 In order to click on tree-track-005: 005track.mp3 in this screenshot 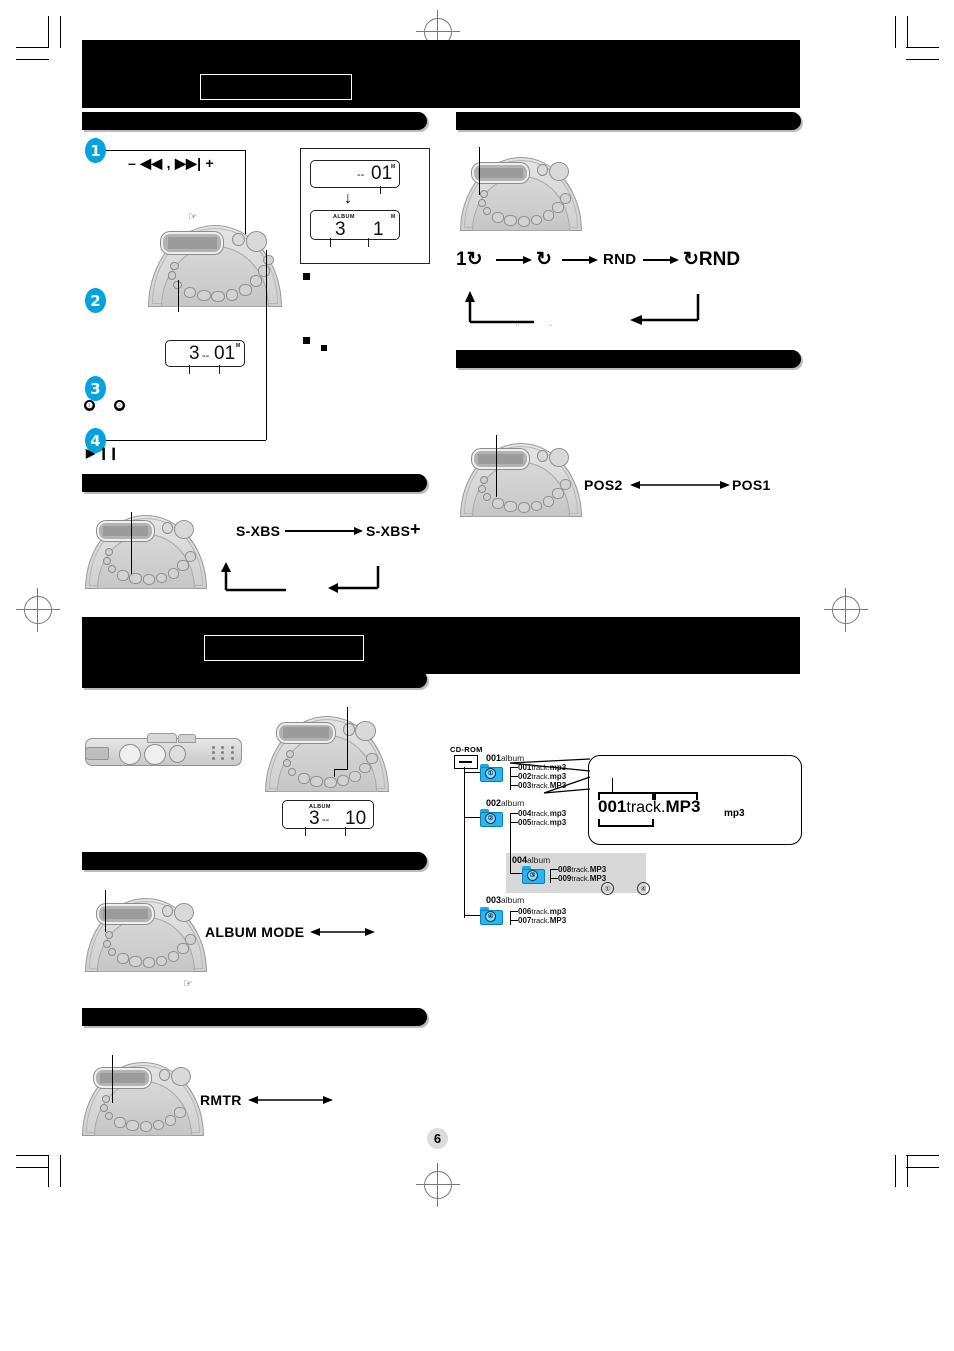, I will do `click(542, 822)`.